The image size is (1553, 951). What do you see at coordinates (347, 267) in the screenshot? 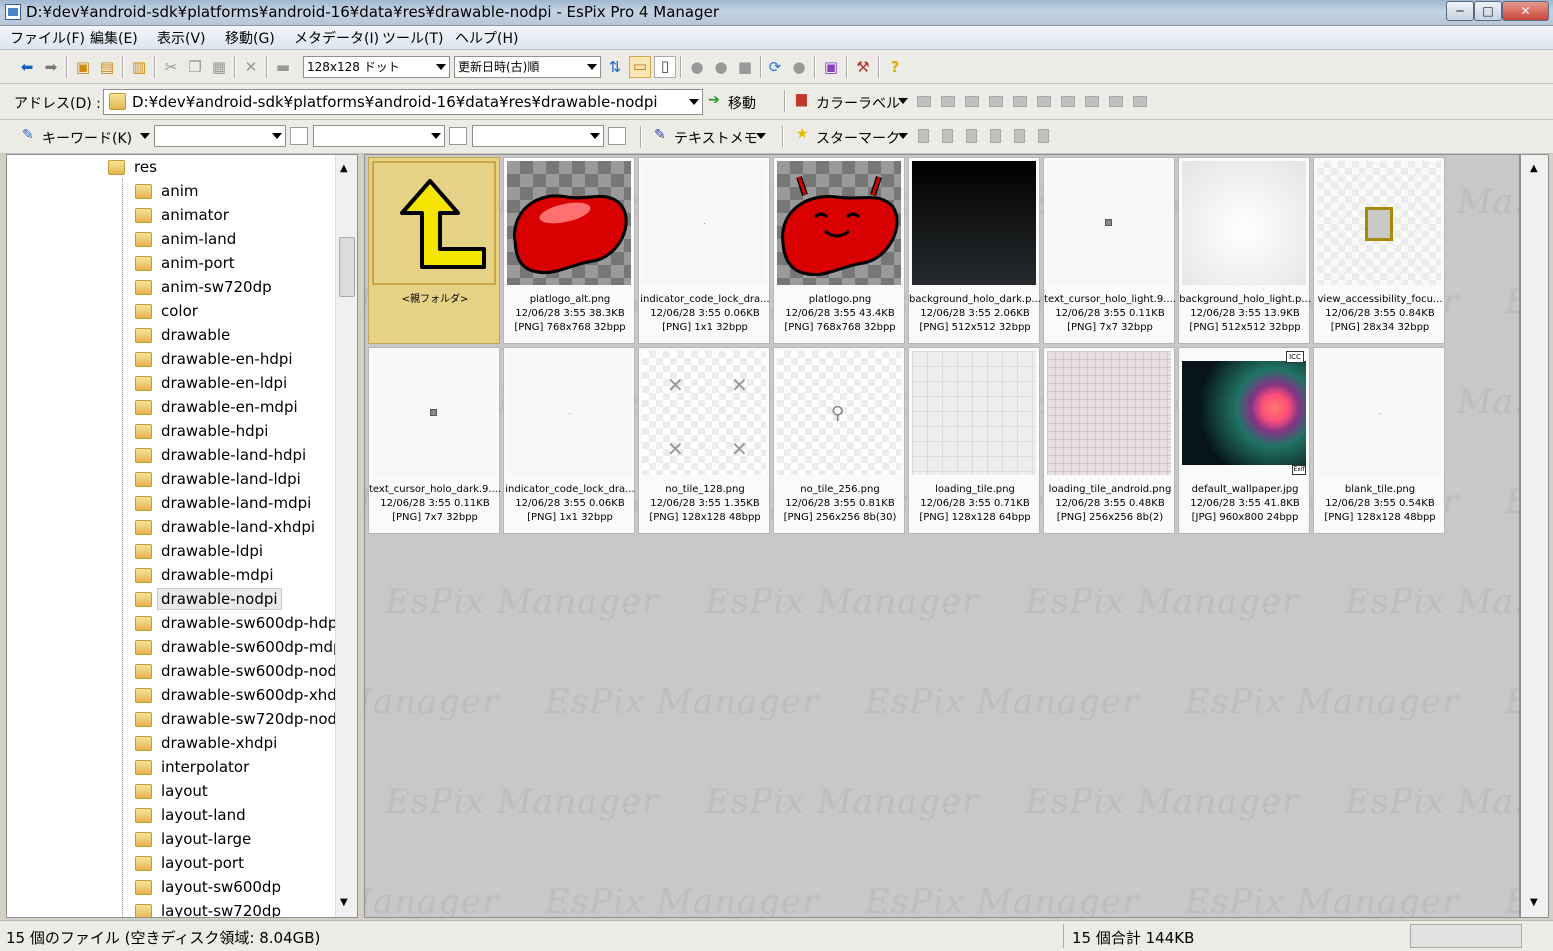
I see `tree-scroll-thumb` at bounding box center [347, 267].